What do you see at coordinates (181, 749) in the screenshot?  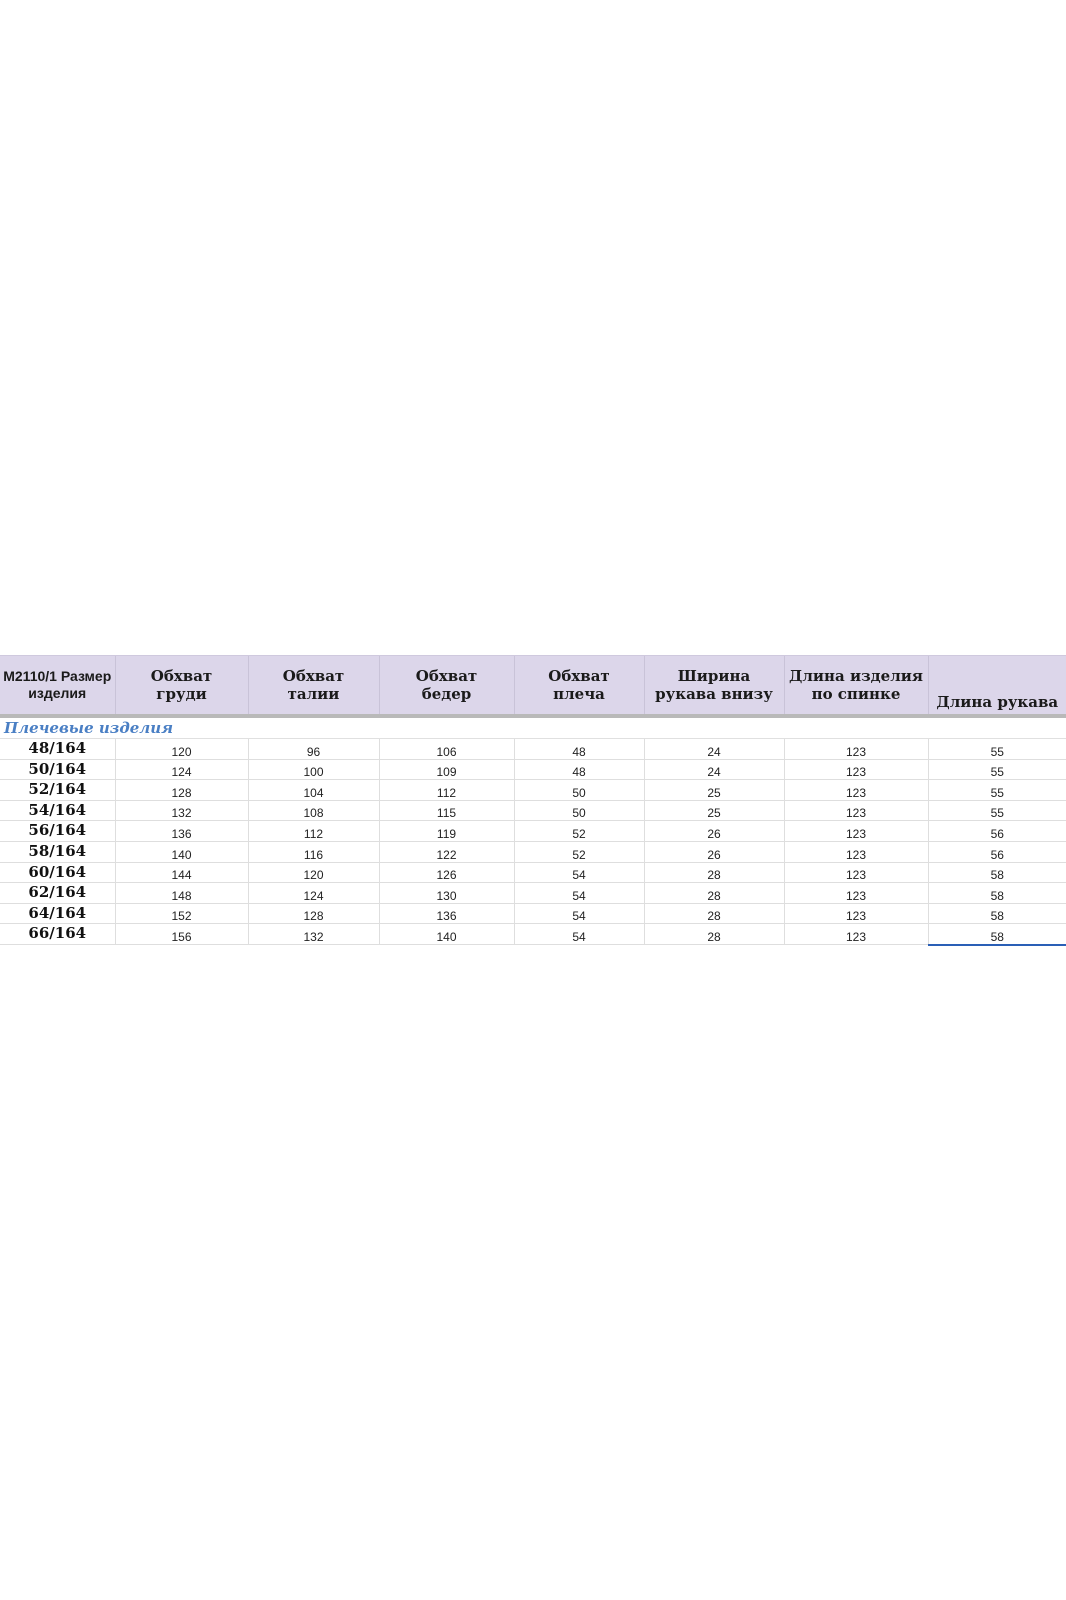 I see `cell-chest: 120` at bounding box center [181, 749].